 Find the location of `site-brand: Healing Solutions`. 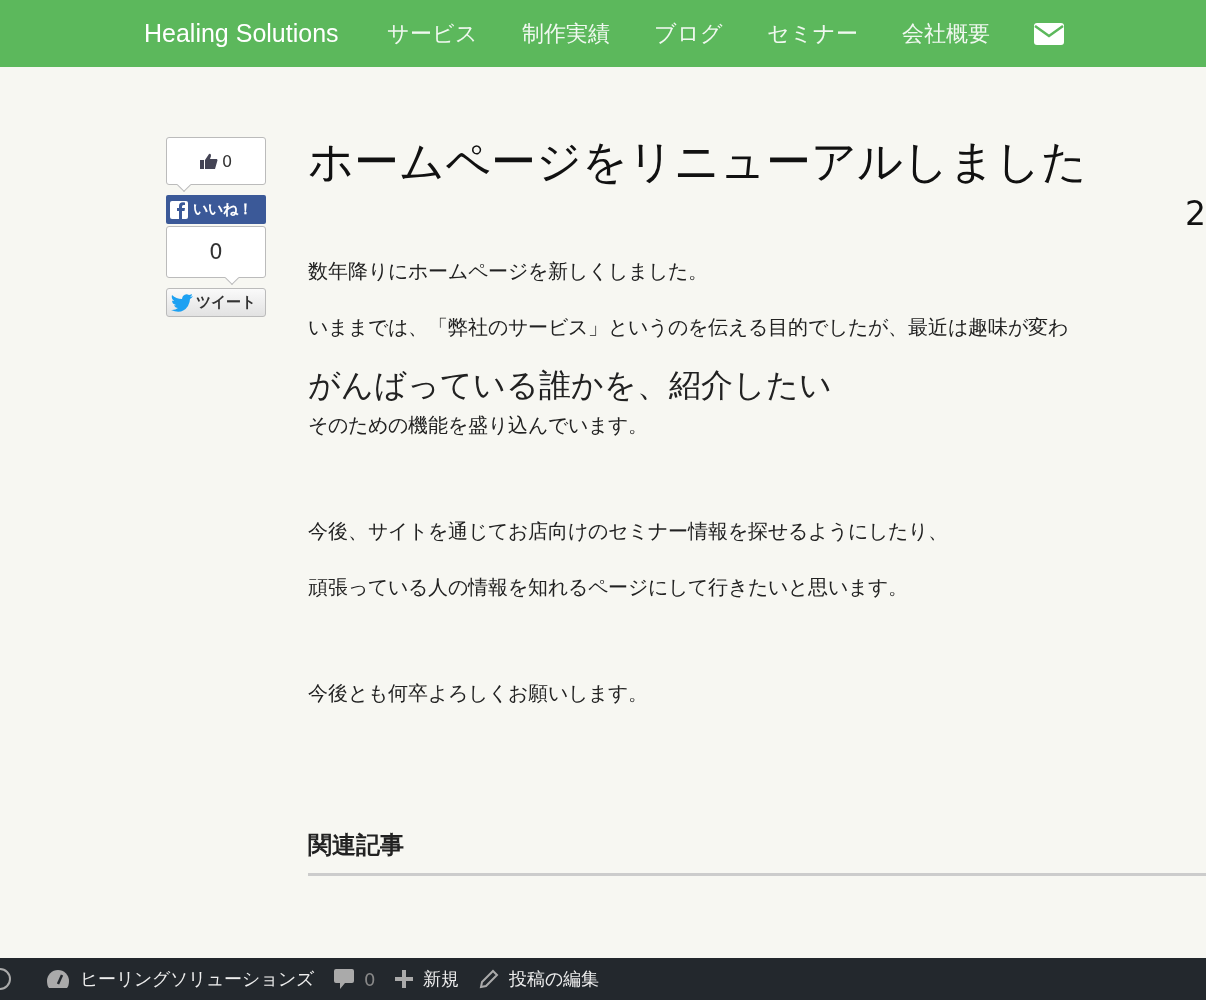

site-brand: Healing Solutions is located at coordinates (241, 33).